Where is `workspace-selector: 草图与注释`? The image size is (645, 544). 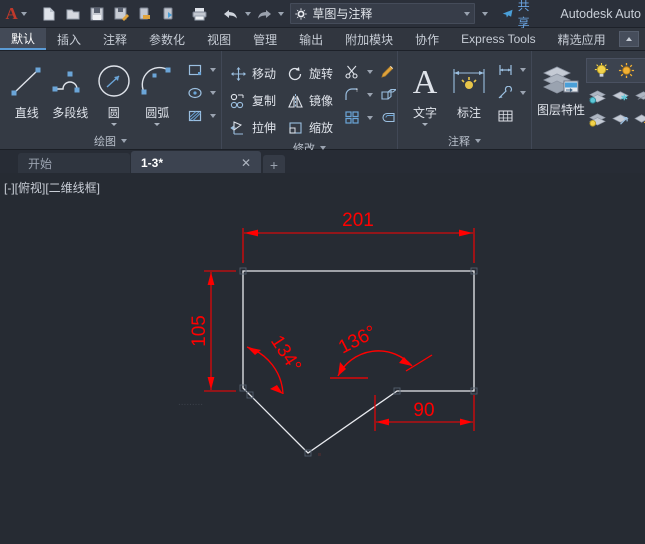 workspace-selector: 草图与注释 is located at coordinates (383, 13).